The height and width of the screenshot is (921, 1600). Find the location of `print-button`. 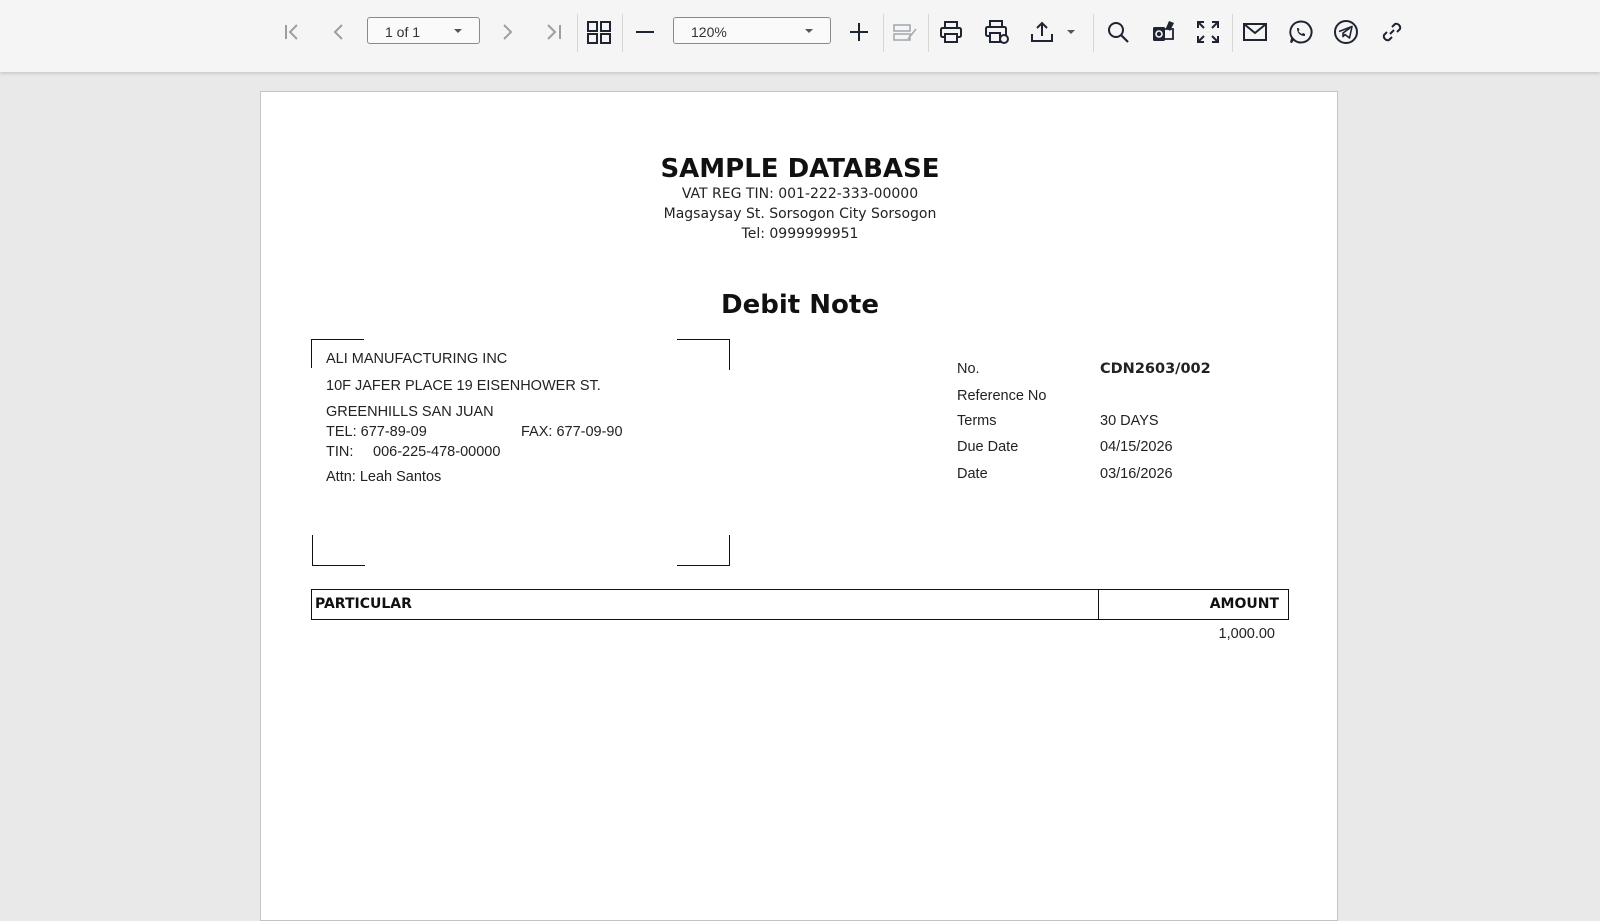

print-button is located at coordinates (951, 32).